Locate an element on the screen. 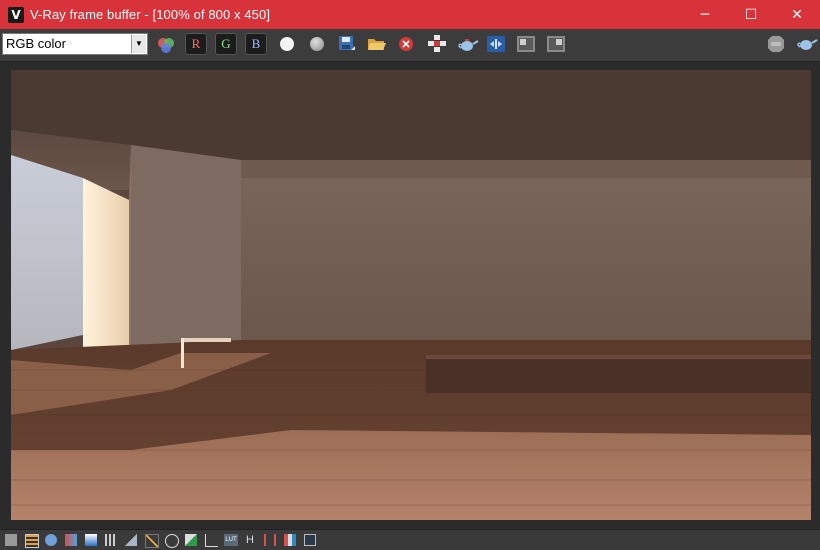  info-icon is located at coordinates (51, 540).